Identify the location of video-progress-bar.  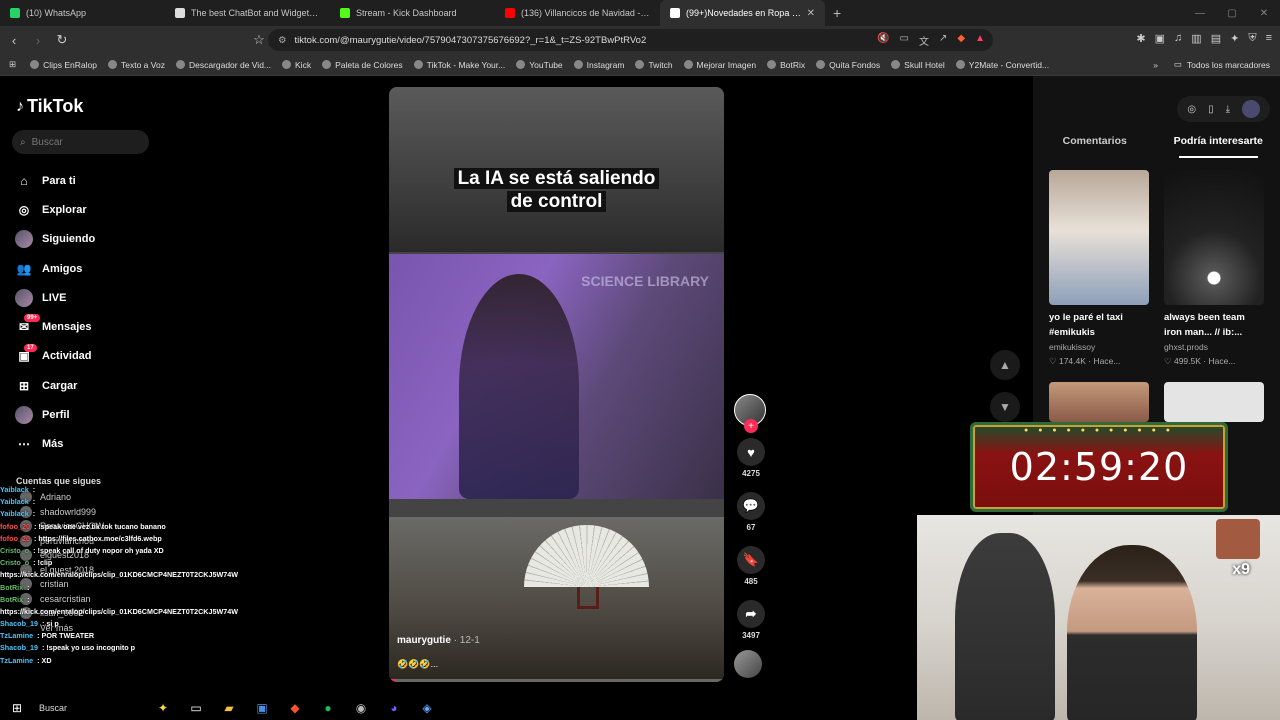
(556, 680).